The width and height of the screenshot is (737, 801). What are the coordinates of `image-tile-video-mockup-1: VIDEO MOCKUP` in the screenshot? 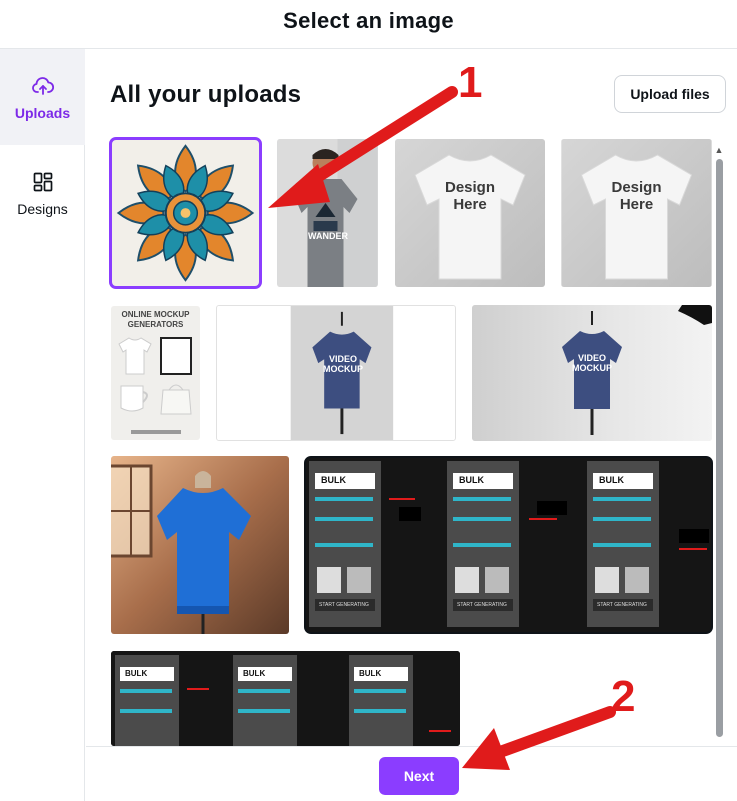 It's located at (336, 373).